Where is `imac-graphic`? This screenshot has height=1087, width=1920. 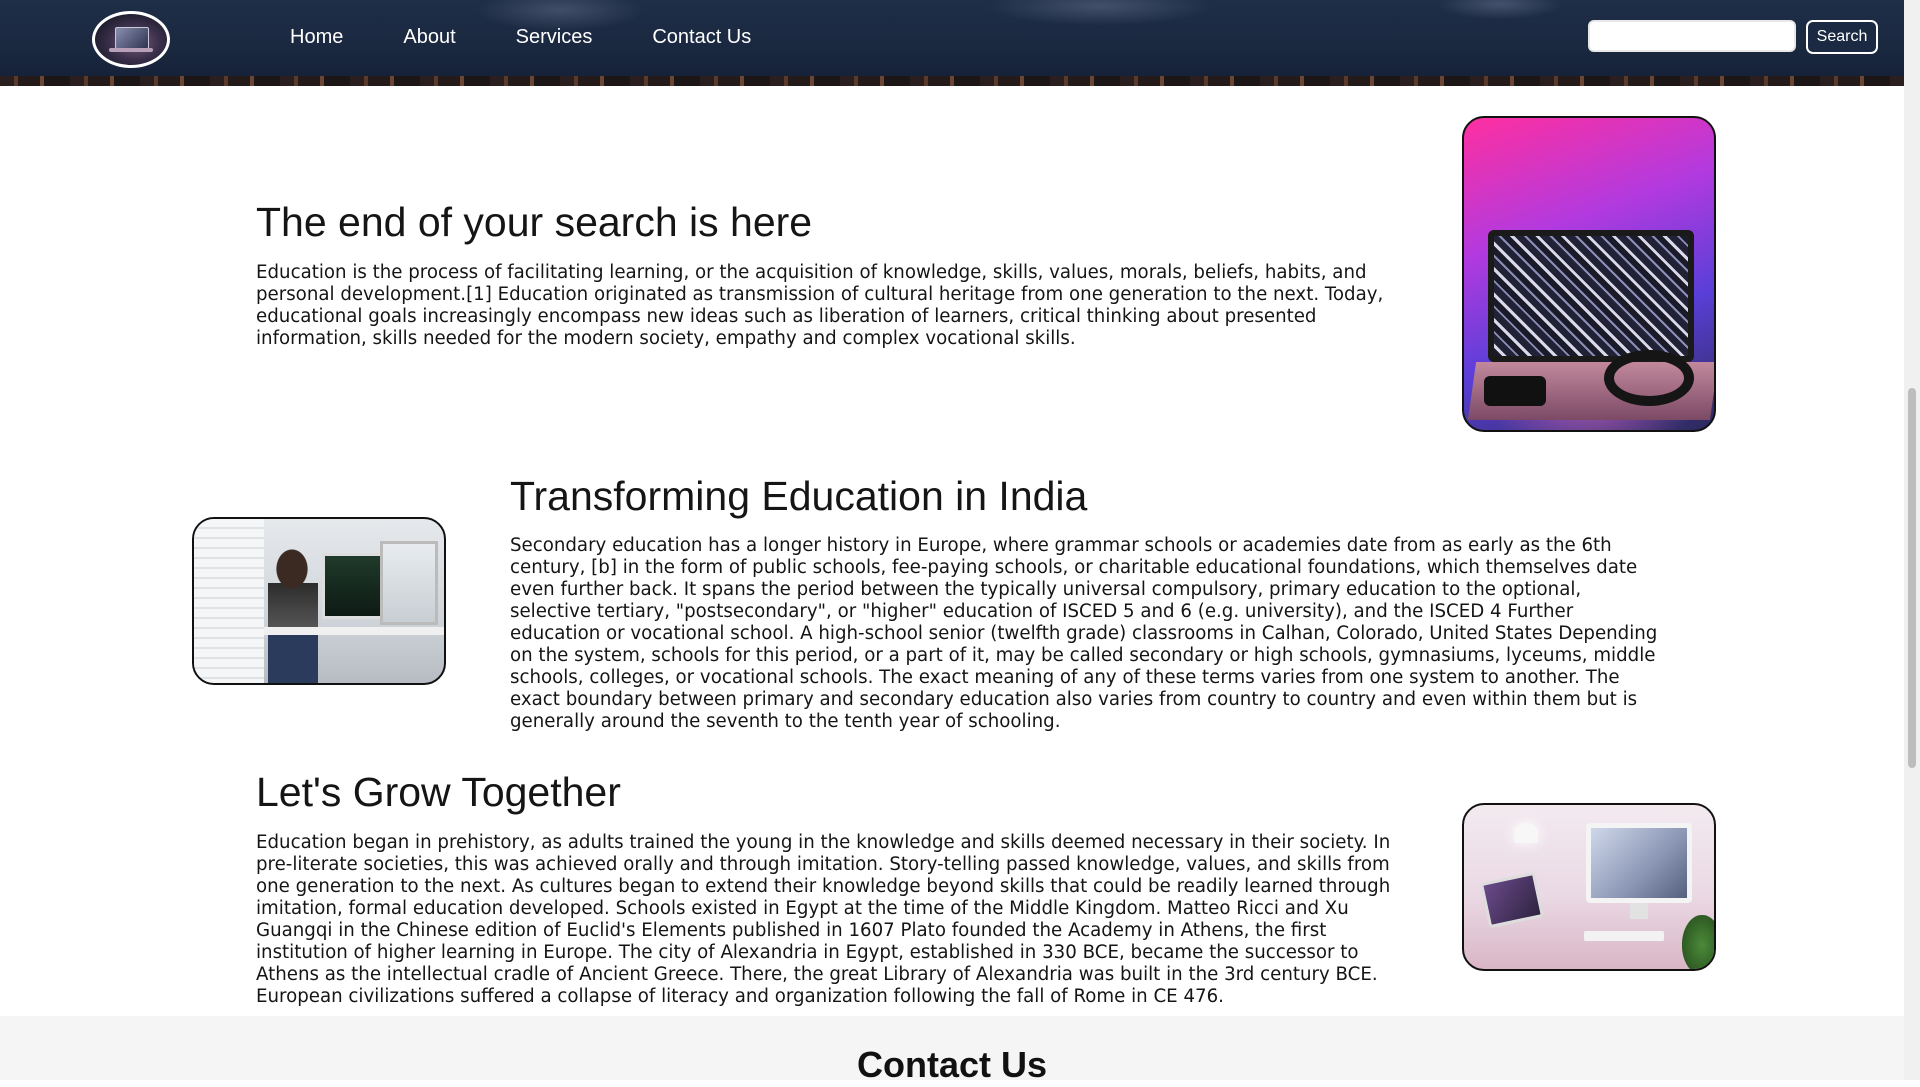 imac-graphic is located at coordinates (1639, 863).